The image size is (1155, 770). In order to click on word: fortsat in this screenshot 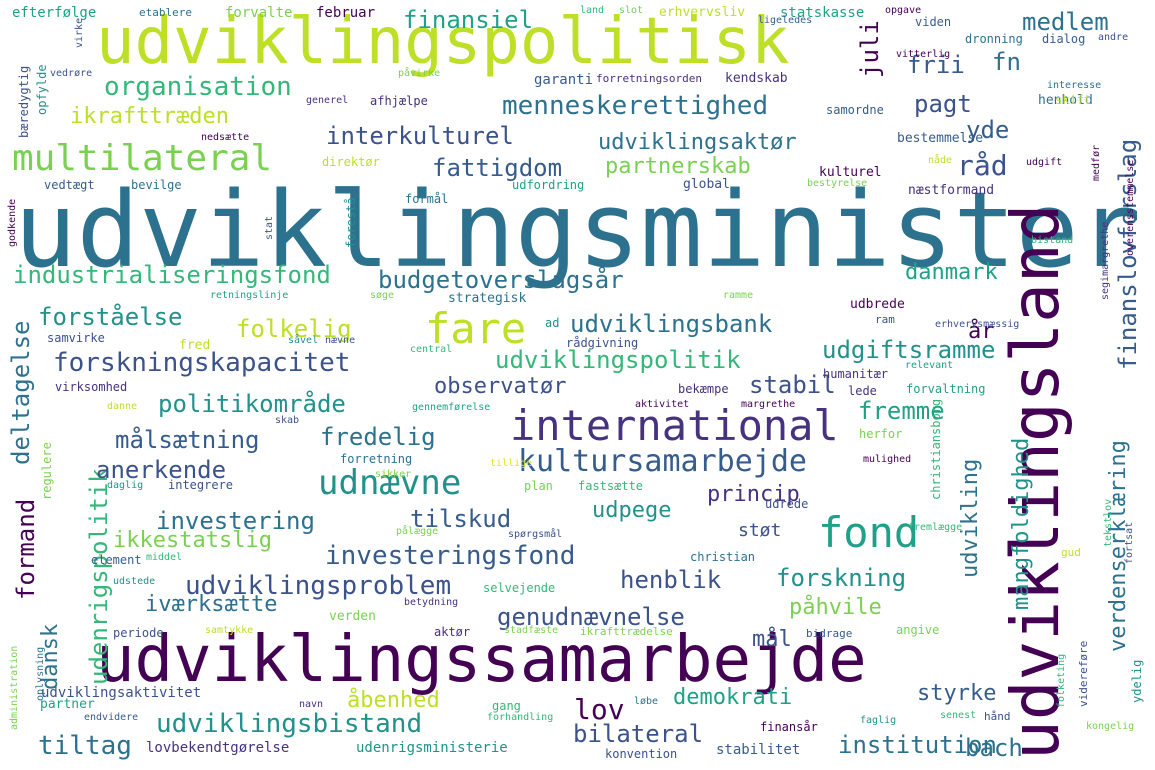, I will do `click(1129, 542)`.